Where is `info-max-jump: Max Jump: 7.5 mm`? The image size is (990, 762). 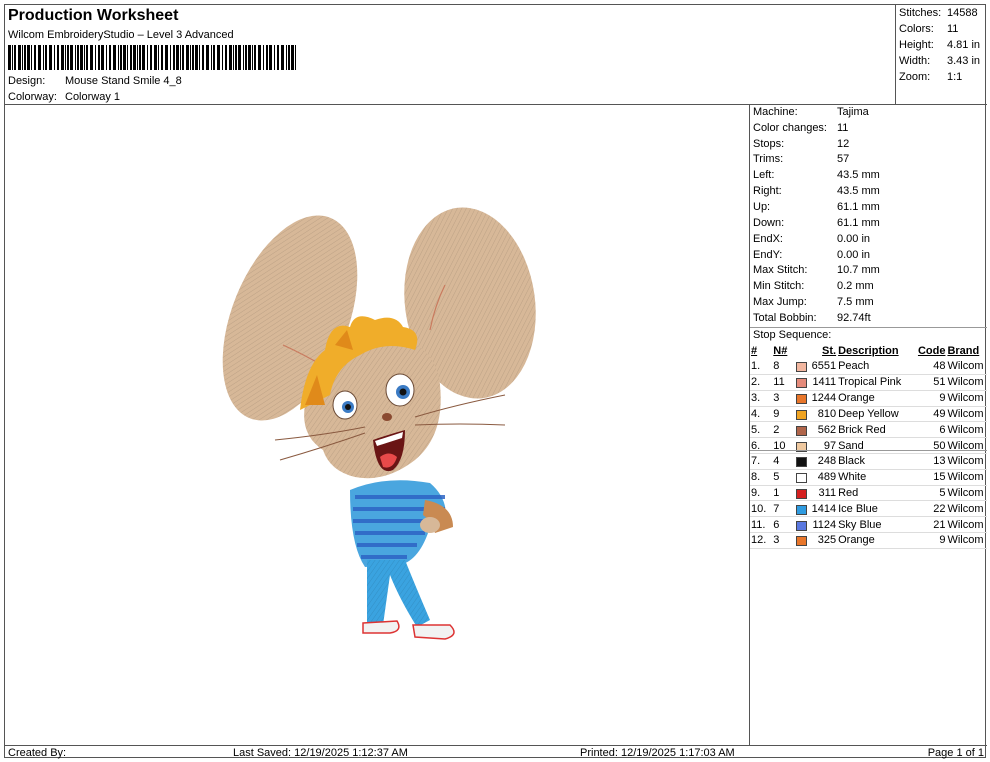 info-max-jump: Max Jump: 7.5 mm is located at coordinates (813, 302).